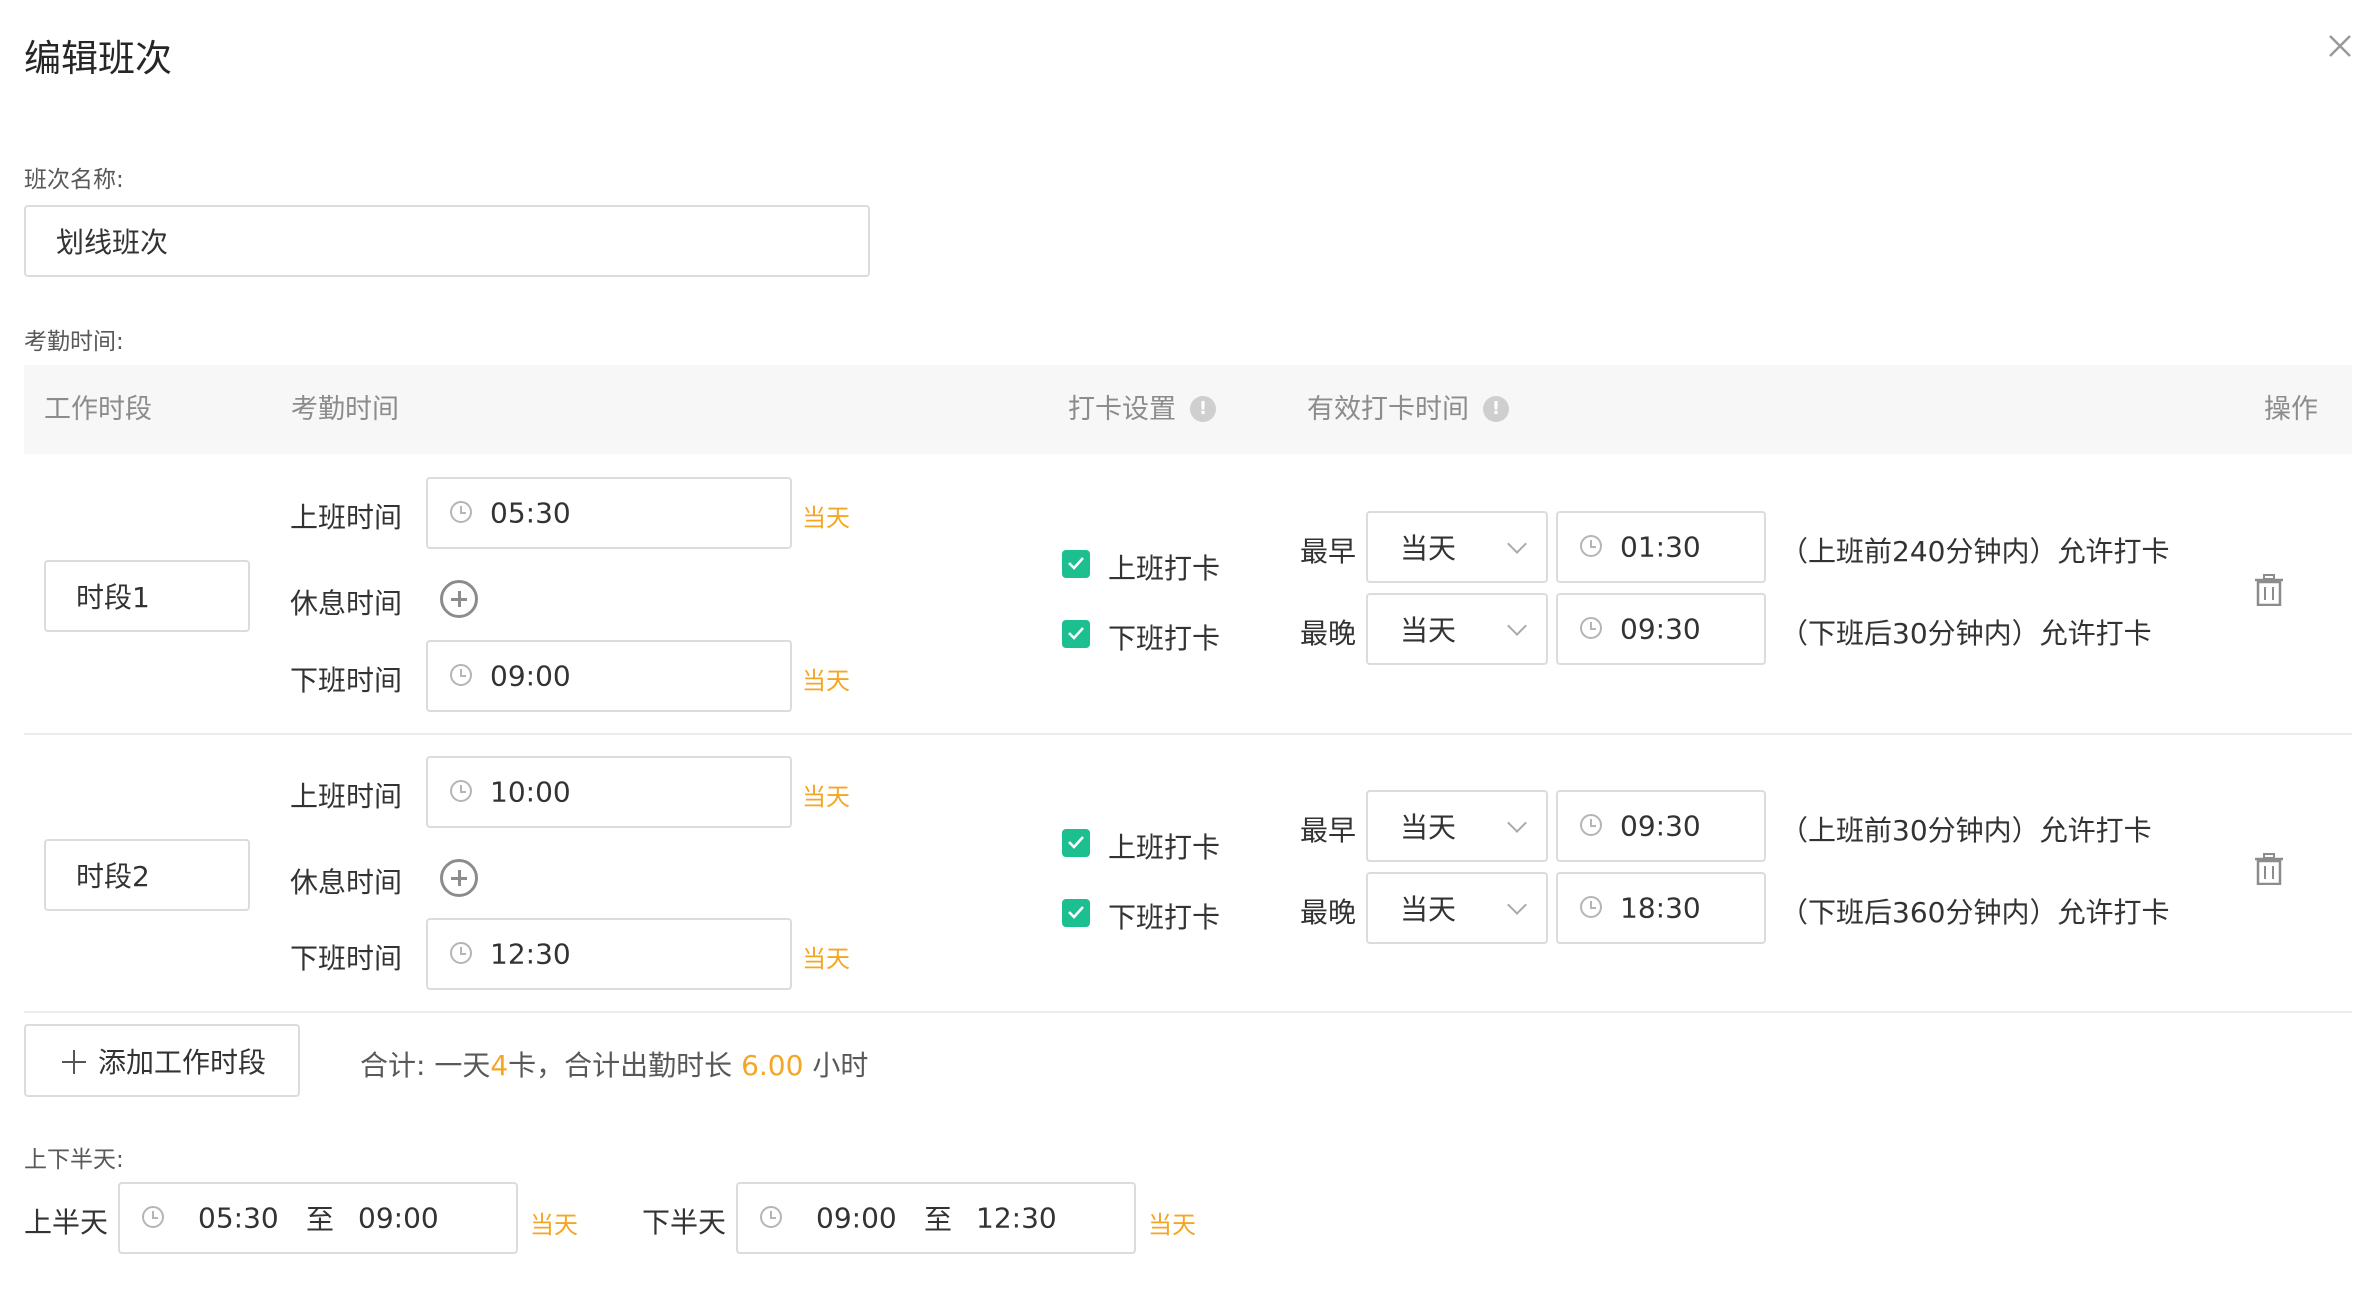  Describe the element at coordinates (147, 596) in the screenshot. I see `period-name-input: 时段1` at that location.